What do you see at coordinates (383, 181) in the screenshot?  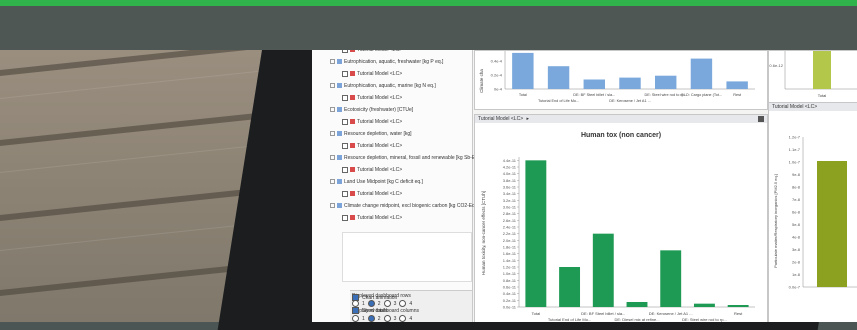 I see `tree-item-label: Land Use Midpoint [kg C deficit eq.]` at bounding box center [383, 181].